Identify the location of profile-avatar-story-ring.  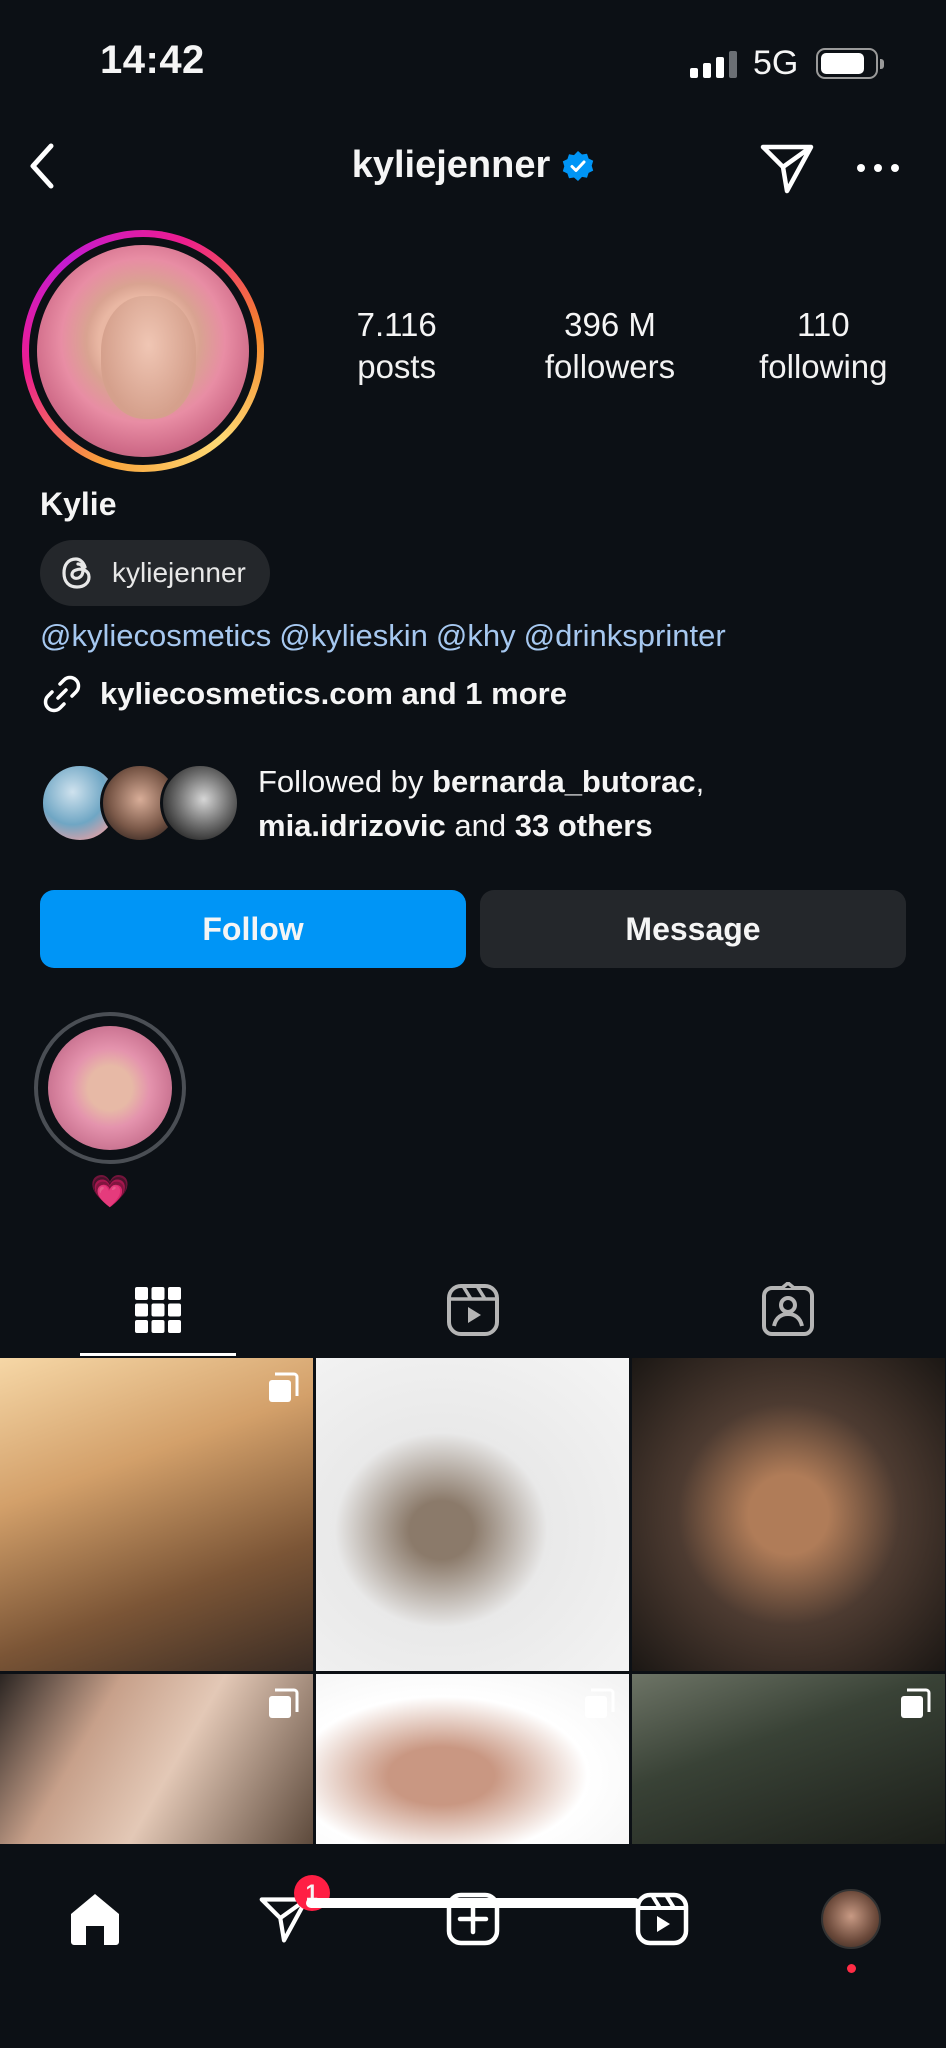
(143, 351).